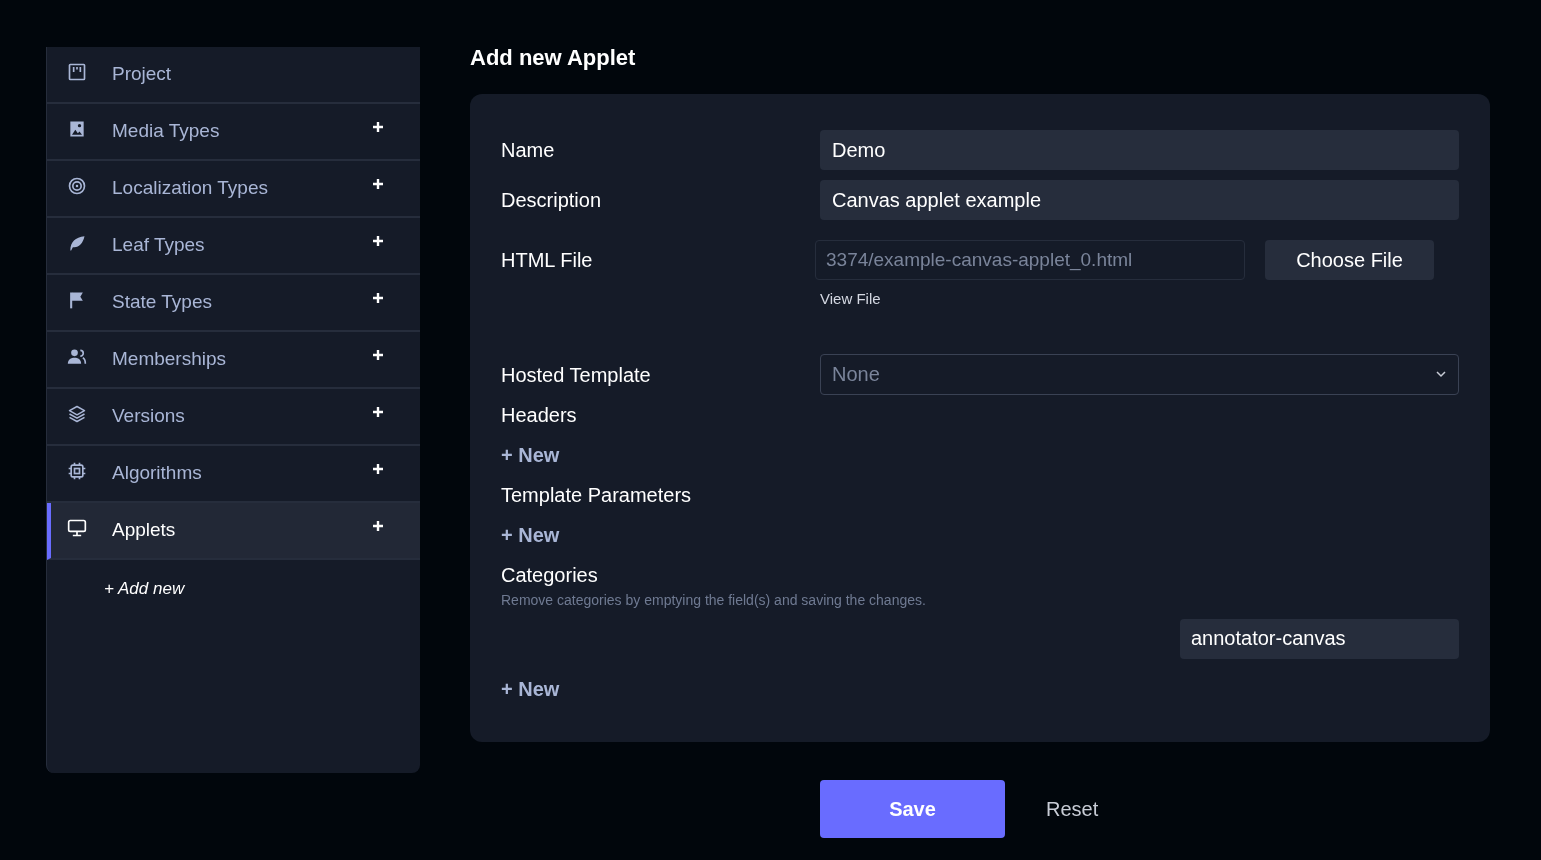 This screenshot has width=1541, height=860. Describe the element at coordinates (714, 600) in the screenshot. I see `hint-text: Remove categories by emptying the field(s) and saving the changes.` at that location.